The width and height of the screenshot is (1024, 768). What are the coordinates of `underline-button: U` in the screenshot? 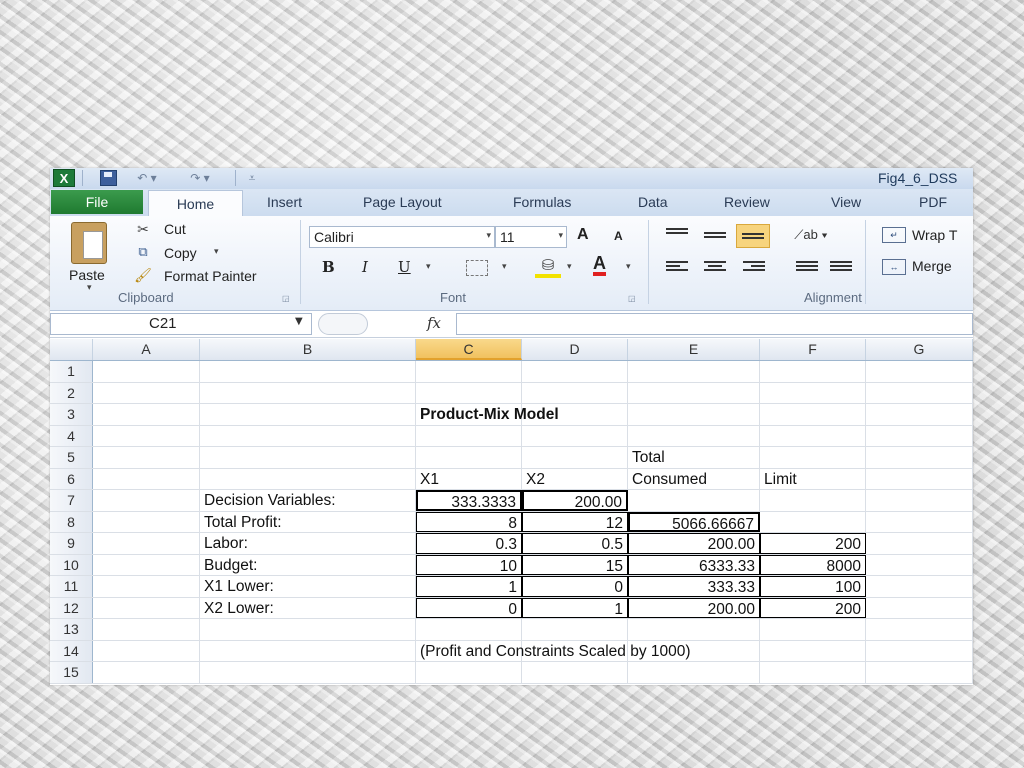 It's located at (404, 267).